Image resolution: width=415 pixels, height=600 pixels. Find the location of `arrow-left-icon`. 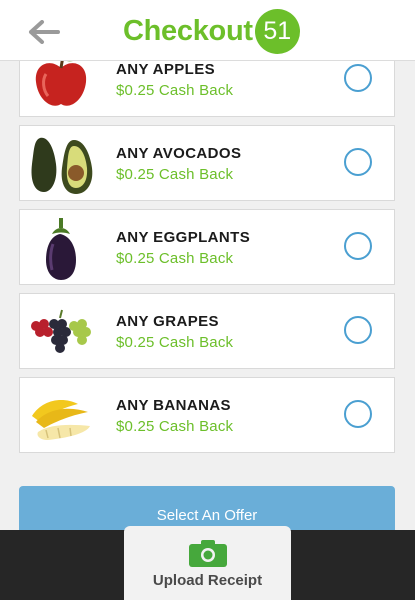

arrow-left-icon is located at coordinates (44, 32).